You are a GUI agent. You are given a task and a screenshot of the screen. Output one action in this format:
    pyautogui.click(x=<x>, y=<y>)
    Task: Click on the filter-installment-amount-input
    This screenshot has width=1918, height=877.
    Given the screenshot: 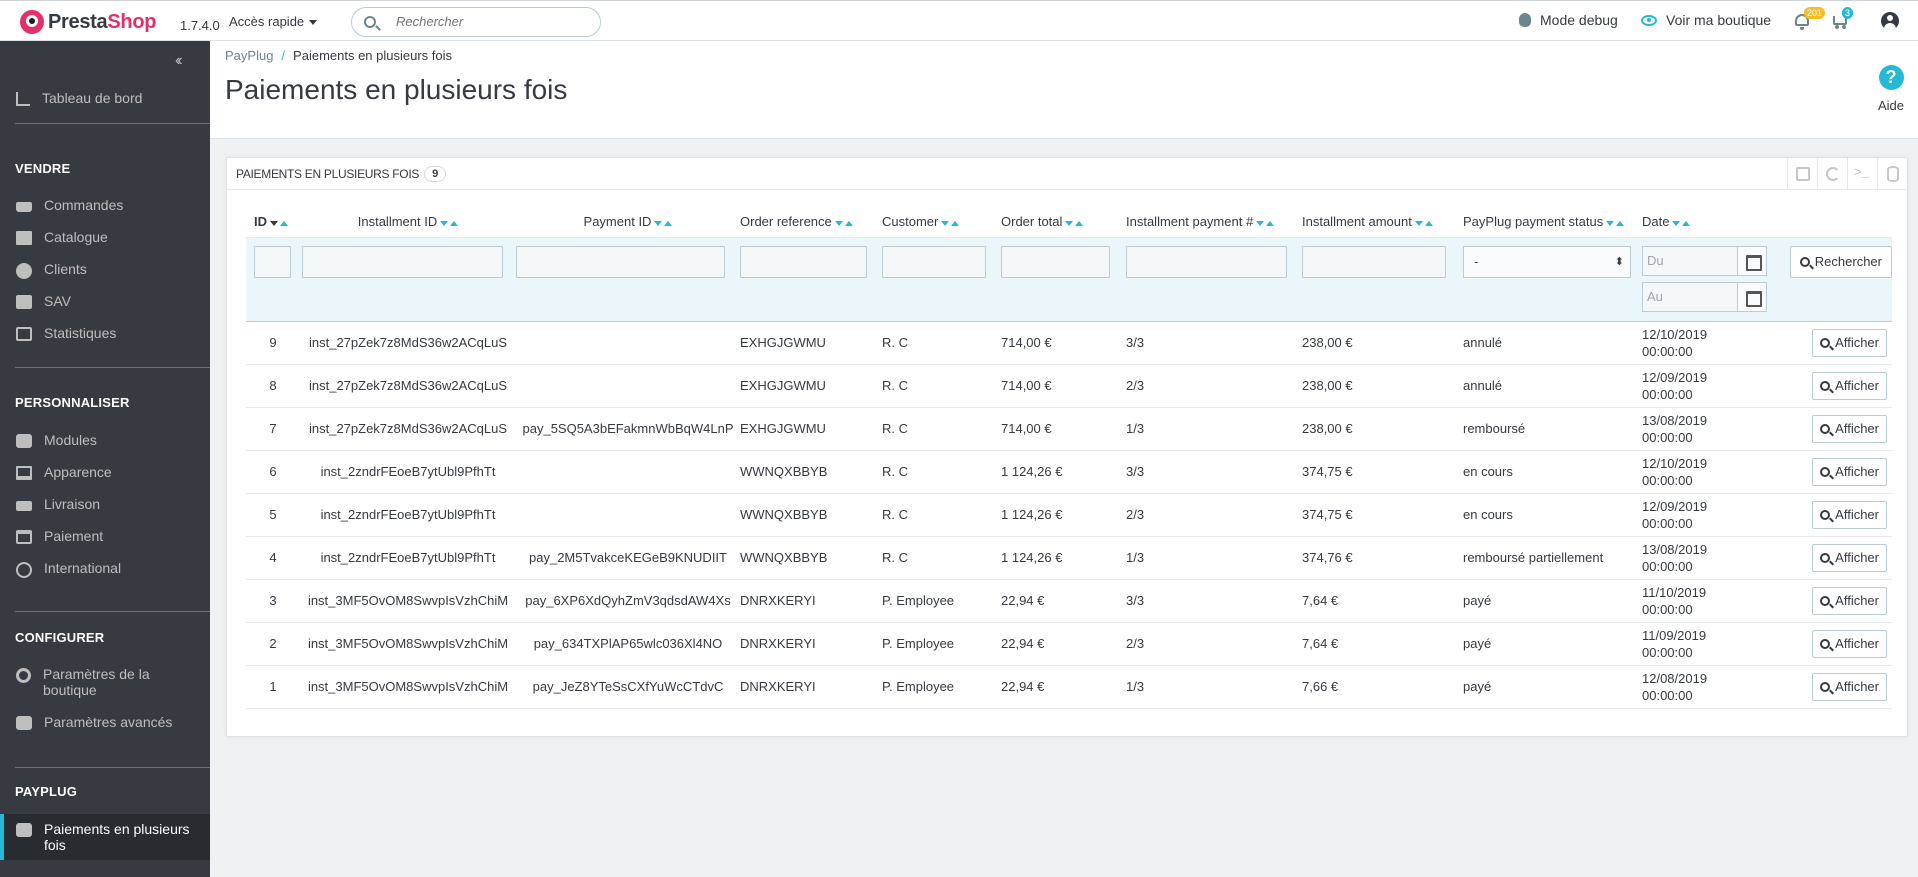 What is the action you would take?
    pyautogui.click(x=1374, y=261)
    